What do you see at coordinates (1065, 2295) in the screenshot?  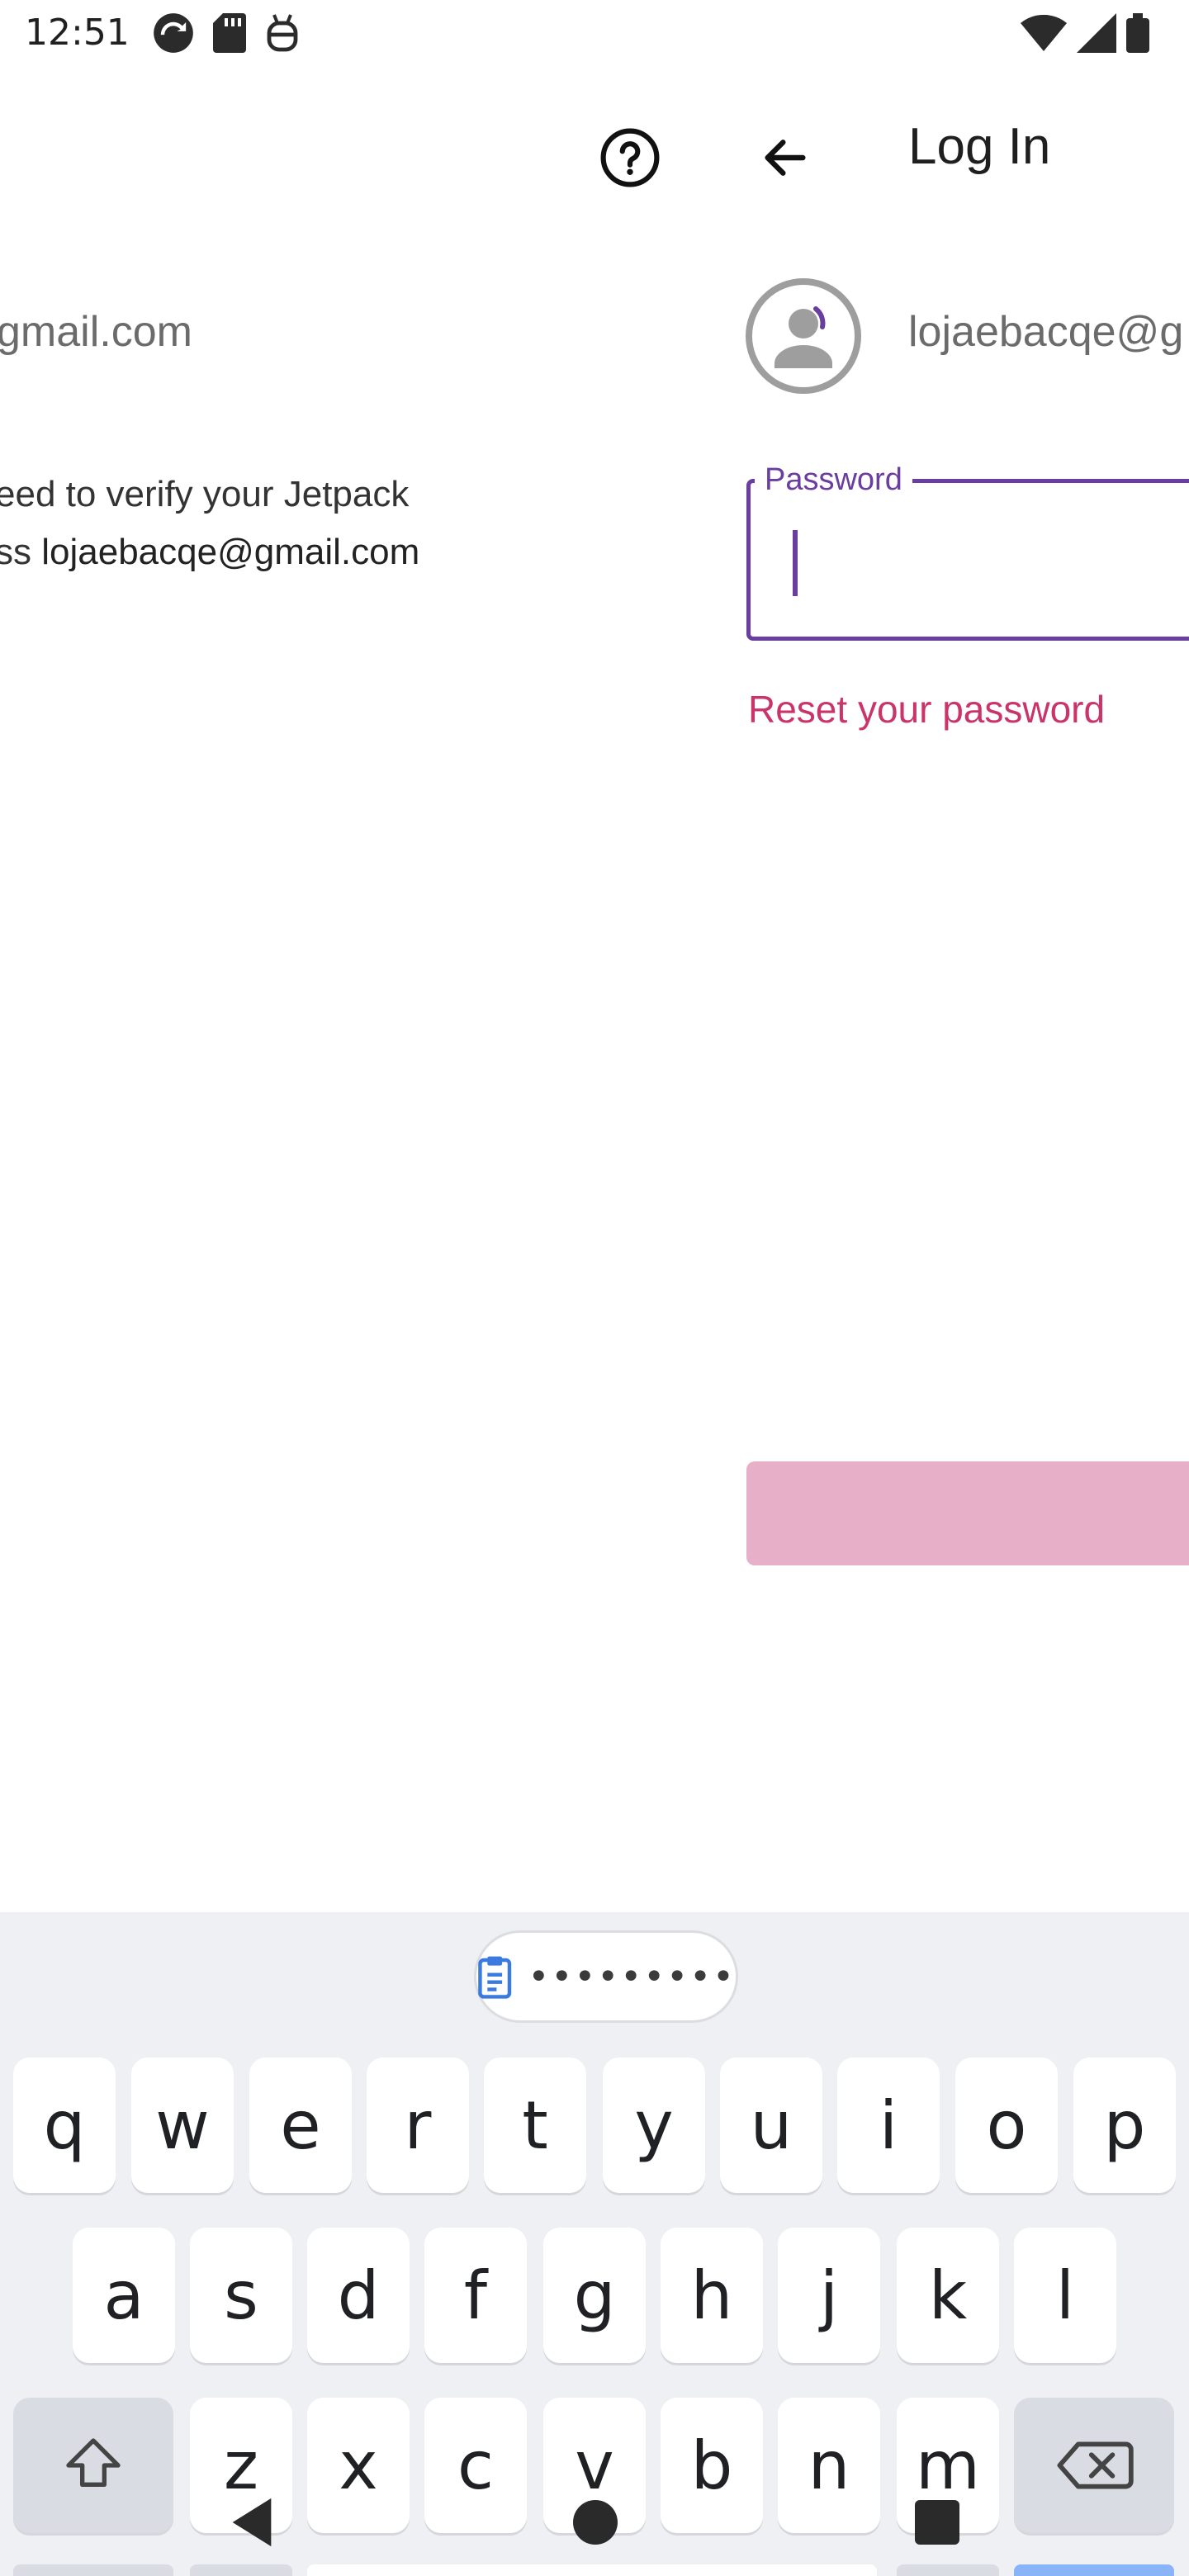 I see `key-l: l` at bounding box center [1065, 2295].